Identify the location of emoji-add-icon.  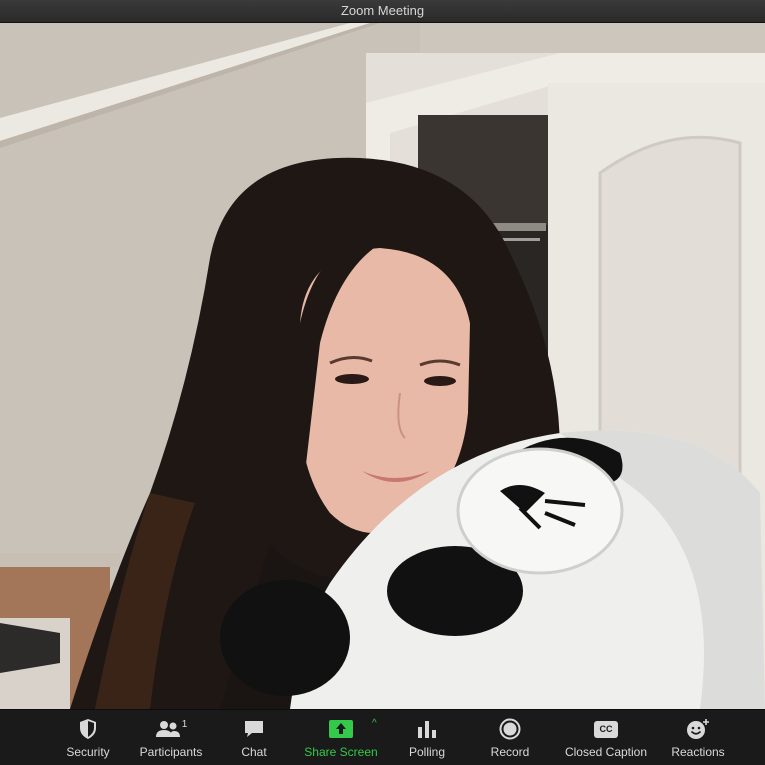
(698, 729).